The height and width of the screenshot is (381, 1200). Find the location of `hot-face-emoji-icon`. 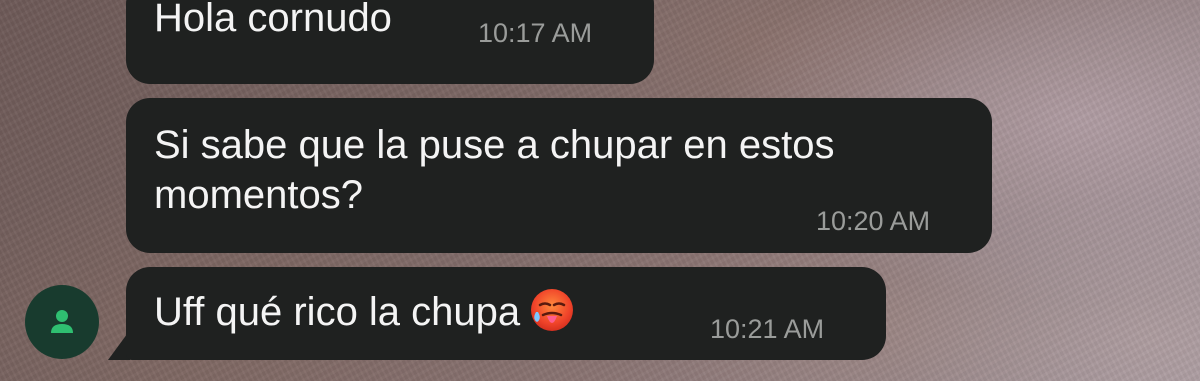

hot-face-emoji-icon is located at coordinates (552, 310).